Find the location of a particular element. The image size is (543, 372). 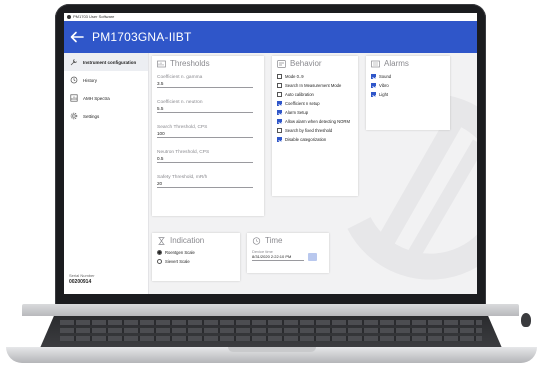

gear-icon is located at coordinates (74, 116).